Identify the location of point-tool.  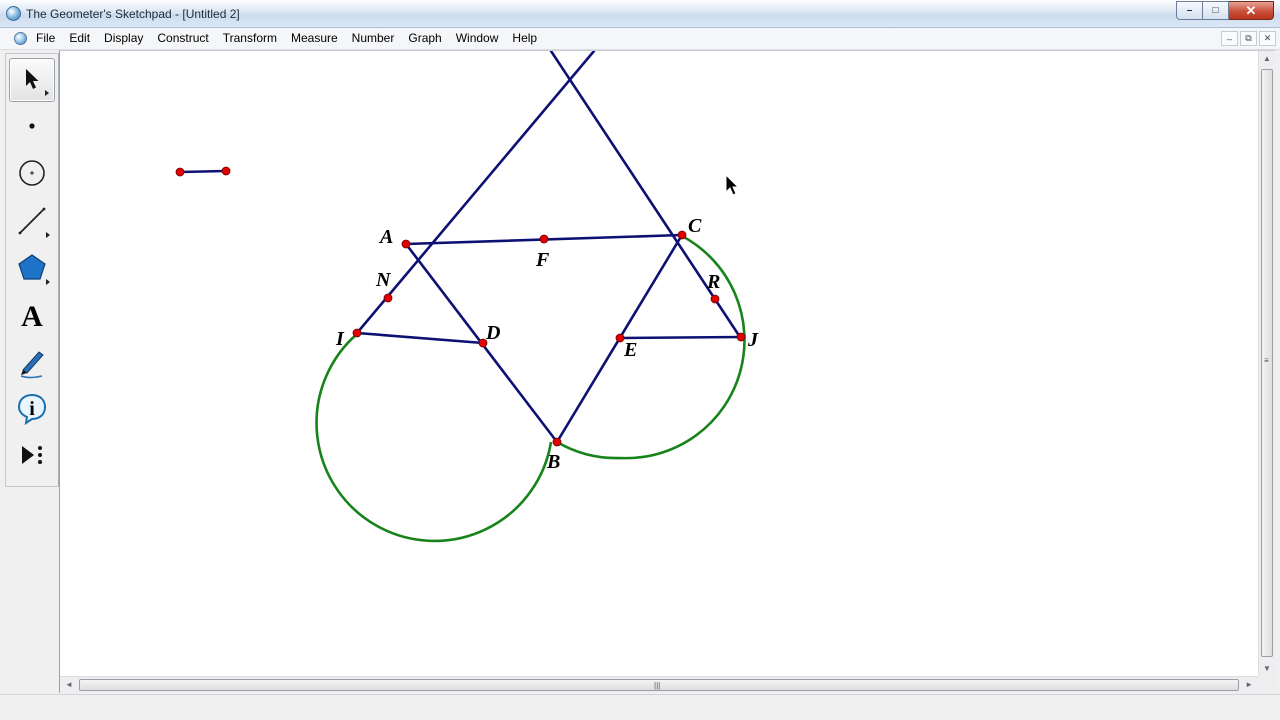
(32, 126).